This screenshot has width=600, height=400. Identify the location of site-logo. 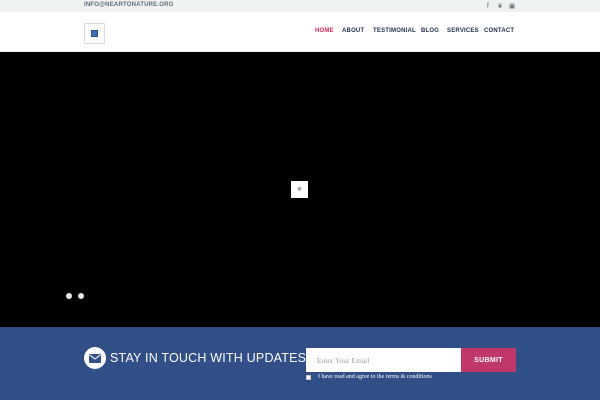
(94, 33).